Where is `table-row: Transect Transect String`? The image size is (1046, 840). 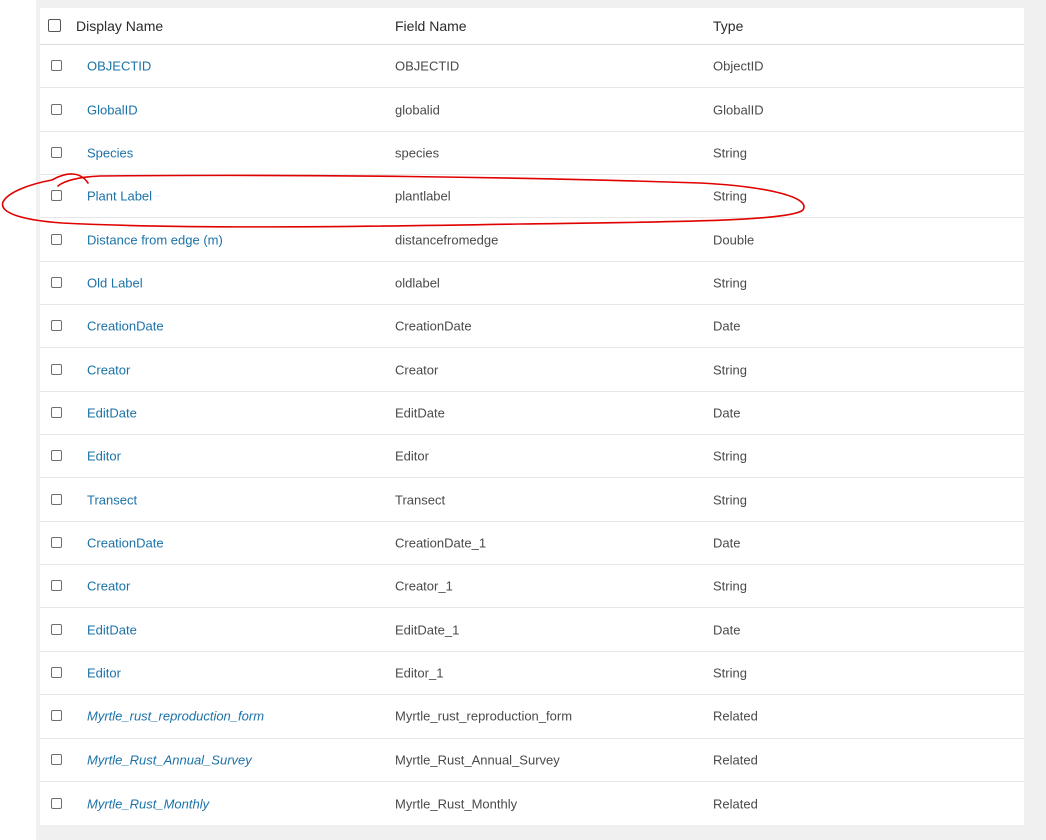
table-row: Transect Transect String is located at coordinates (532, 500).